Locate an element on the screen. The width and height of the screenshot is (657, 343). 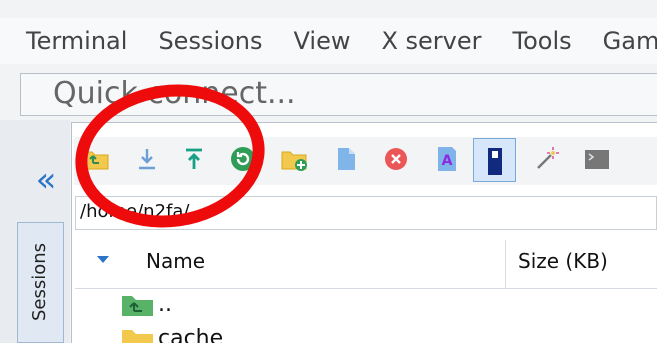
follow-terminal-icon is located at coordinates (495, 161).